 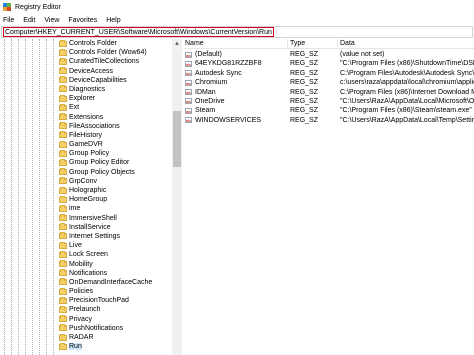 I want to click on tree-item: ImmersiveShell, so click(x=86, y=218).